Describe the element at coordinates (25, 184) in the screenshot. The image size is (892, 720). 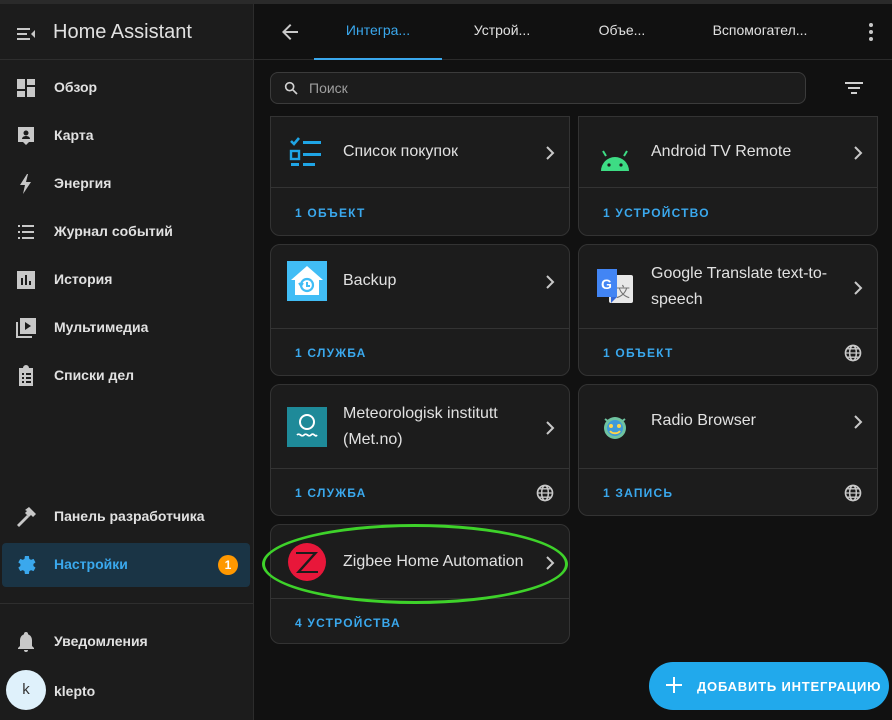
I see `lightning-icon` at that location.